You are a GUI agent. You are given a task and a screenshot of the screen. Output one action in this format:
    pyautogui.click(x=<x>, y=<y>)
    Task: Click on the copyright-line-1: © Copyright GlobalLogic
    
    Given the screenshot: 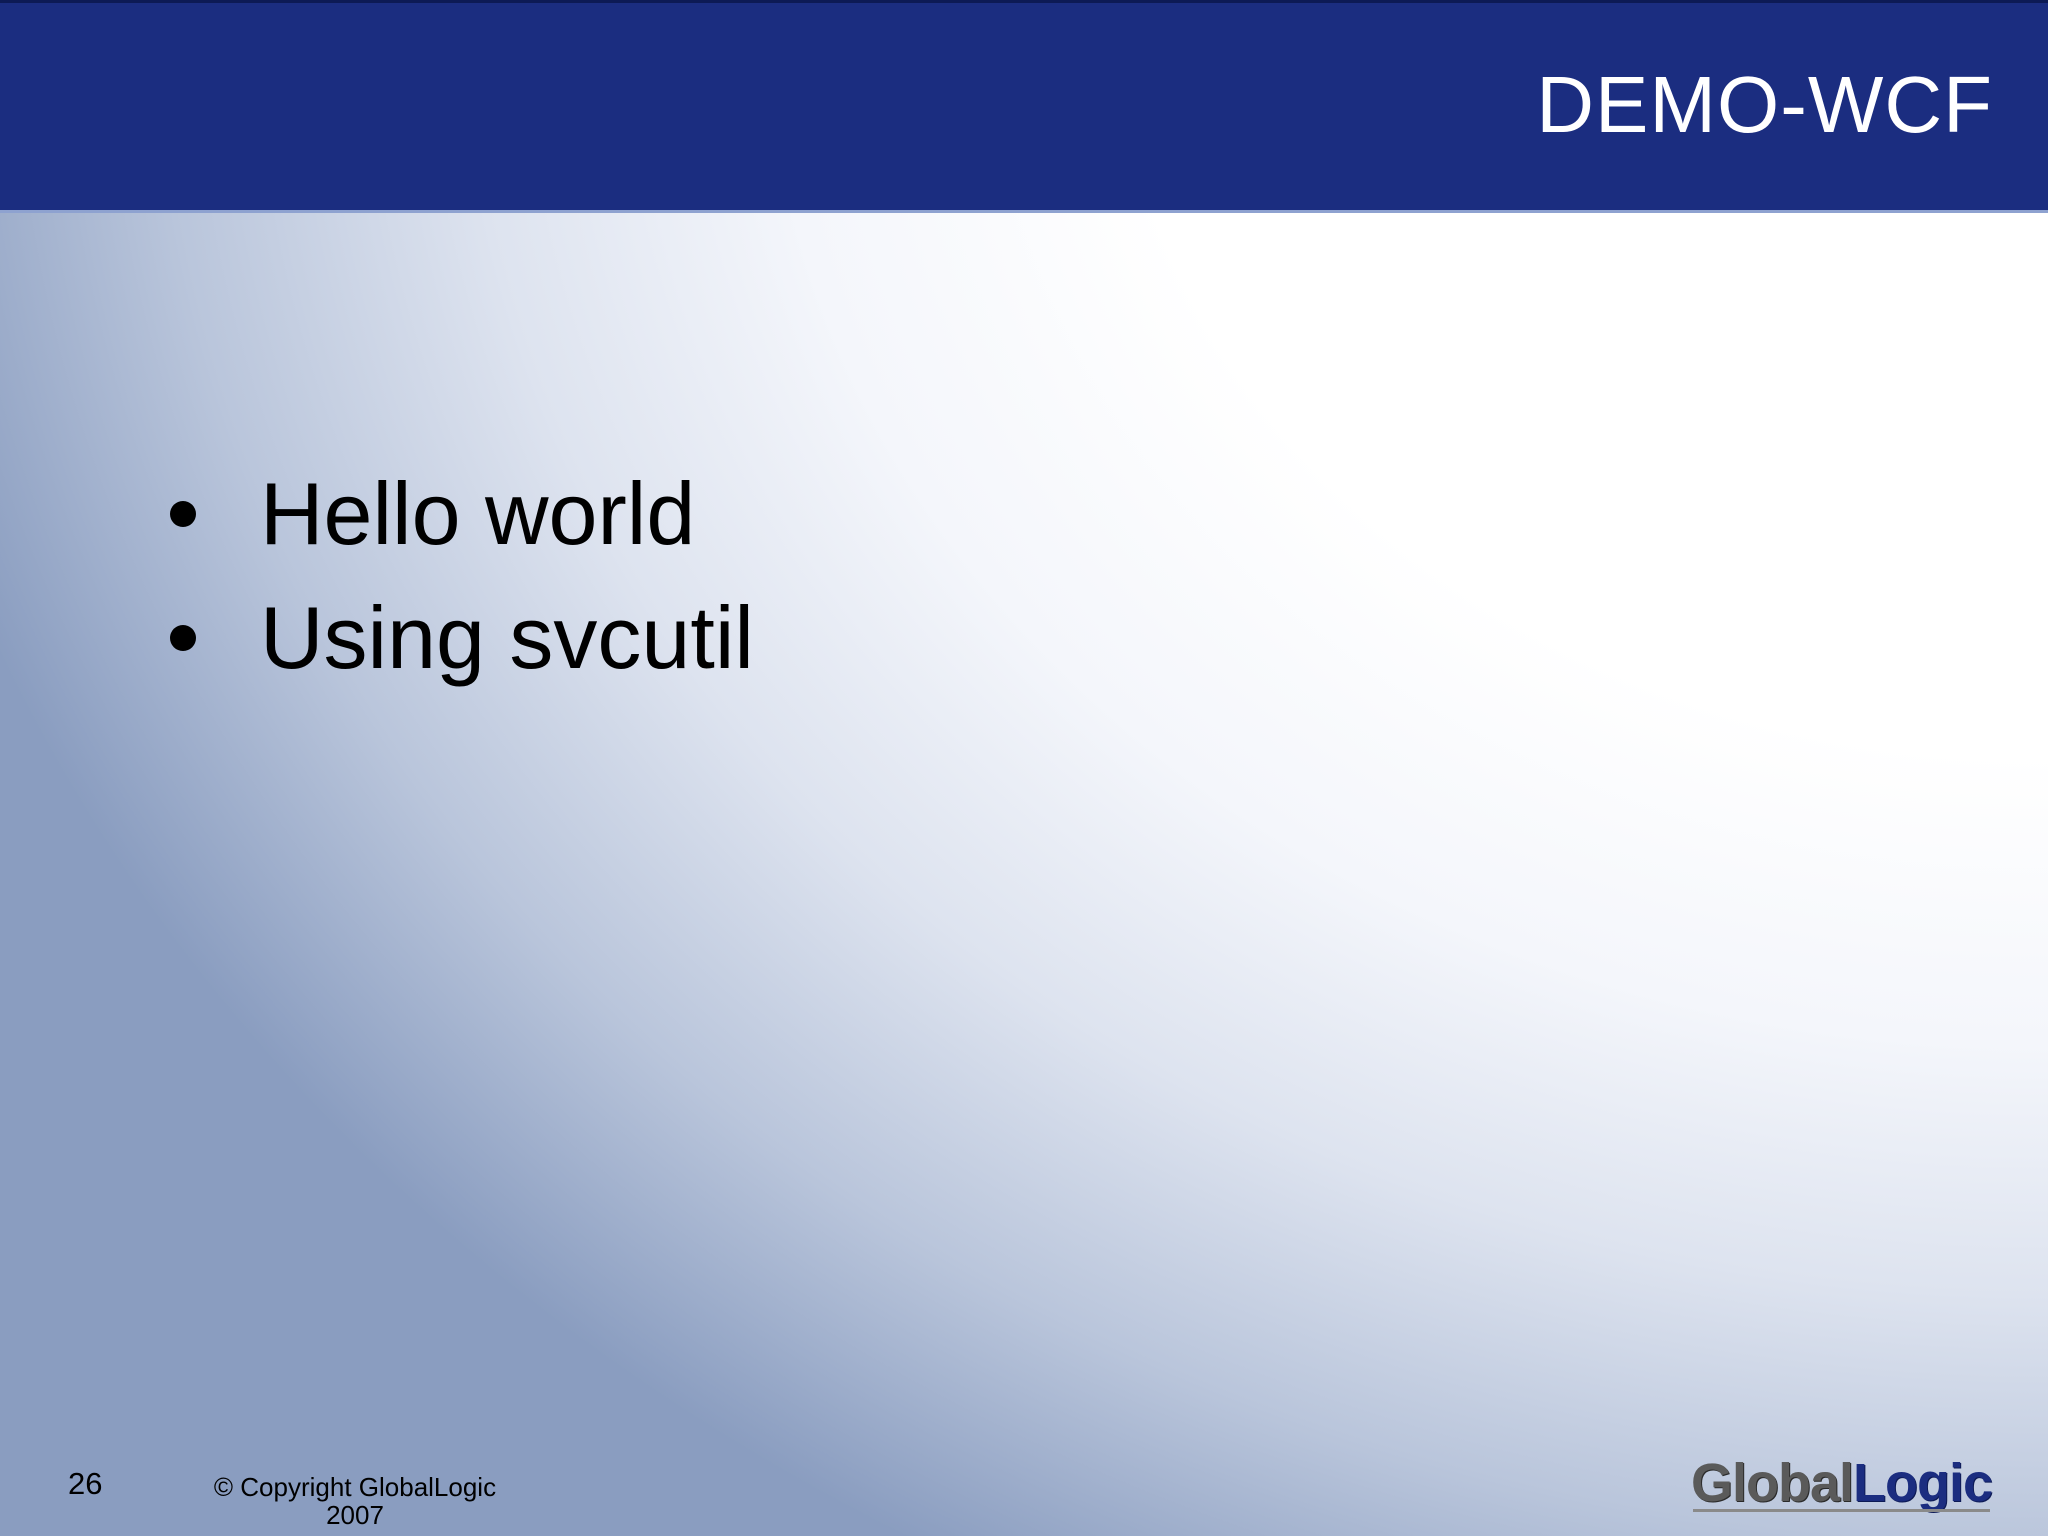 What is the action you would take?
    pyautogui.click(x=355, y=1487)
    